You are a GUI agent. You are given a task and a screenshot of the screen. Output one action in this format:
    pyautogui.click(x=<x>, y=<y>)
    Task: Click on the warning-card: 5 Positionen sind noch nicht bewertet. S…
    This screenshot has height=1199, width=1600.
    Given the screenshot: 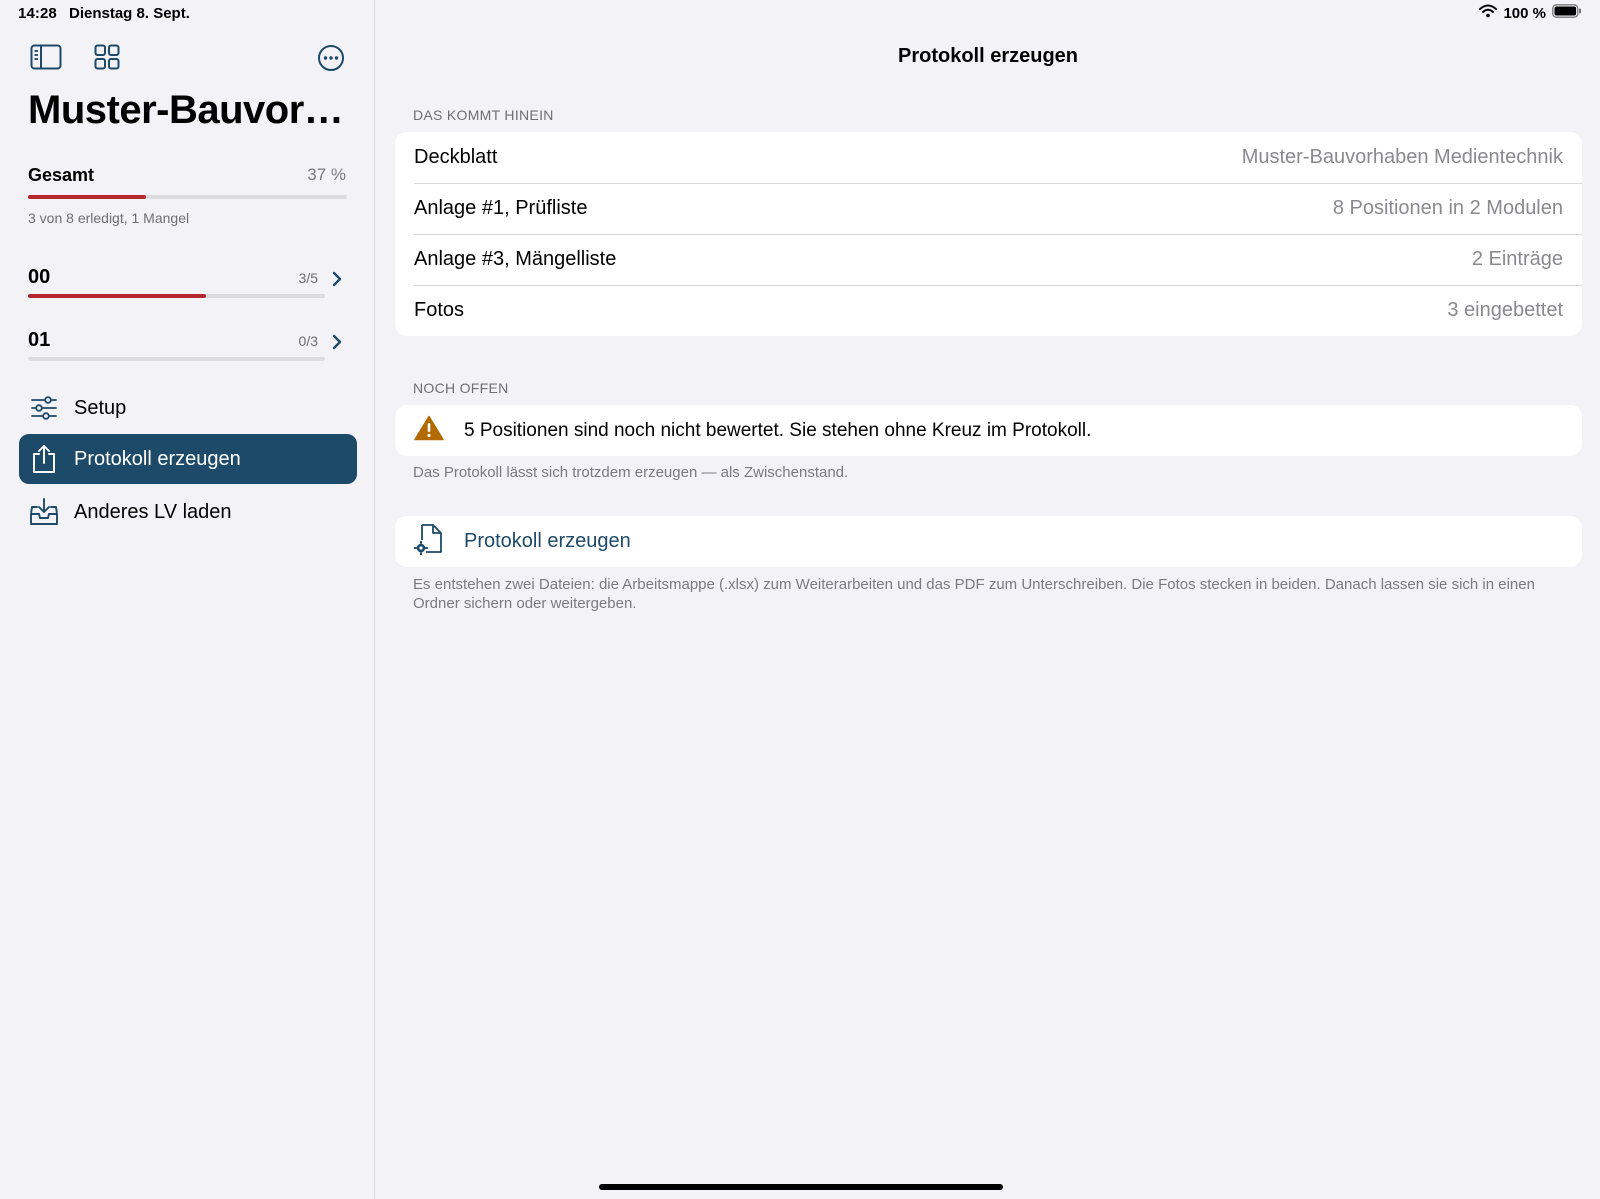 What is the action you would take?
    pyautogui.click(x=988, y=430)
    